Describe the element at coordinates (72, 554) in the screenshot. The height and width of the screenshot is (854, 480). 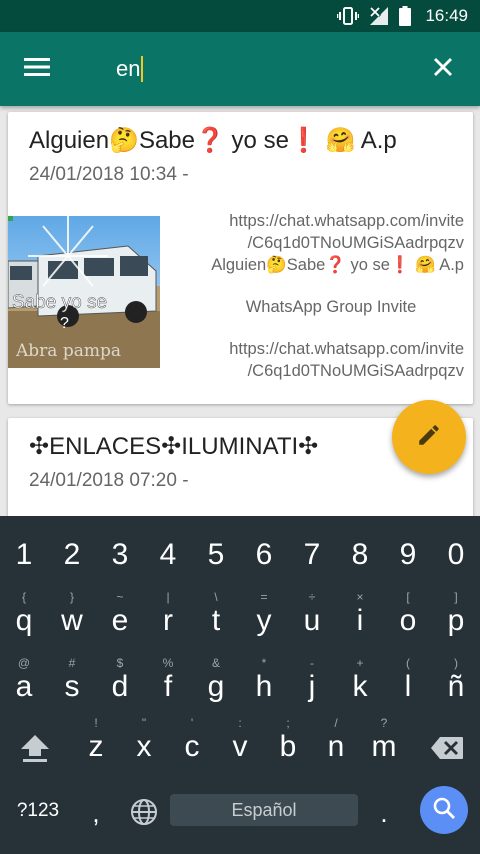
I see `key-2: 2` at that location.